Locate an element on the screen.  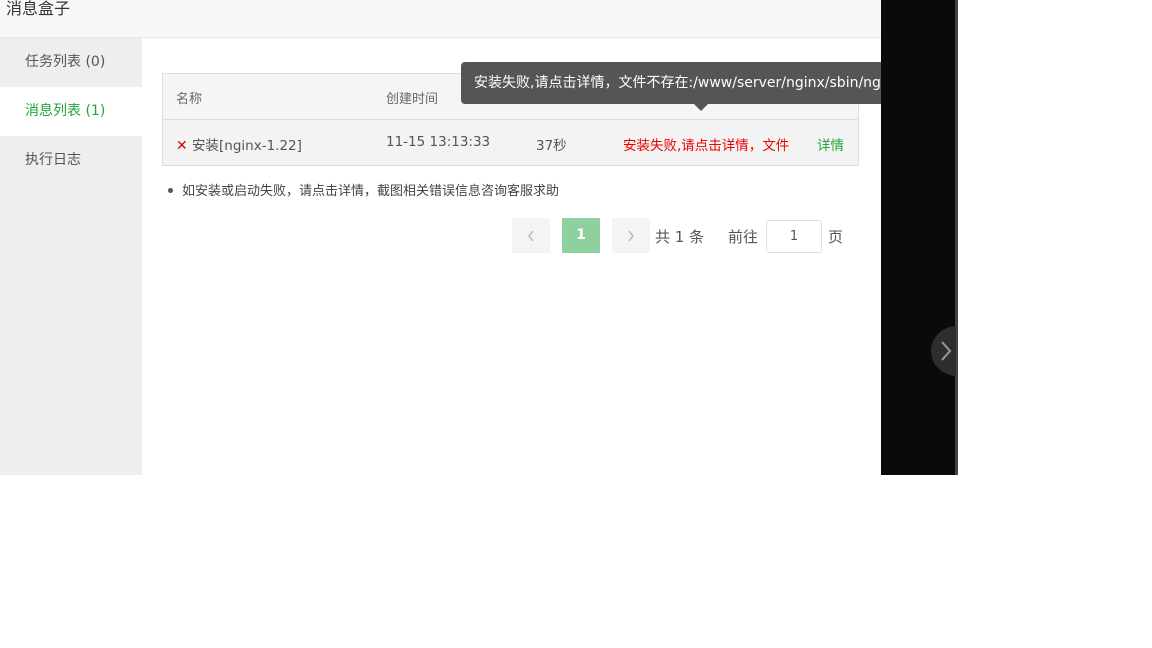
side-panel is located at coordinates (919, 237).